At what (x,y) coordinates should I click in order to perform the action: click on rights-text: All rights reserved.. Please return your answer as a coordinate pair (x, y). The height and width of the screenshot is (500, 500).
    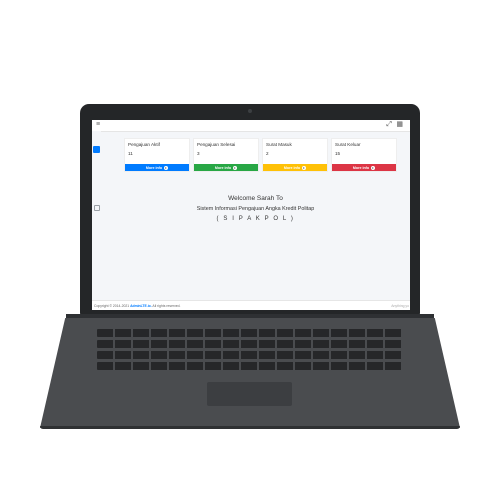
    Looking at the image, I should click on (166, 306).